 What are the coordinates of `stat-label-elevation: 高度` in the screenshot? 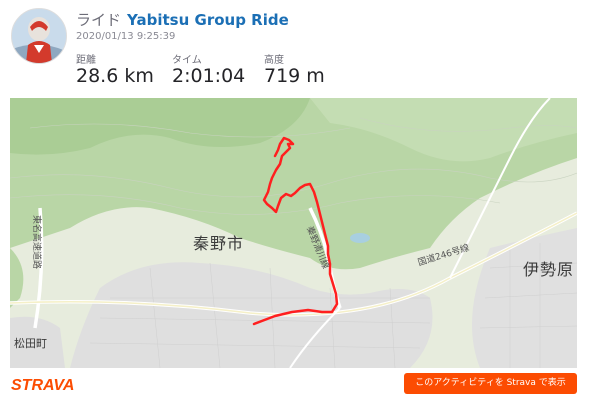 It's located at (274, 60).